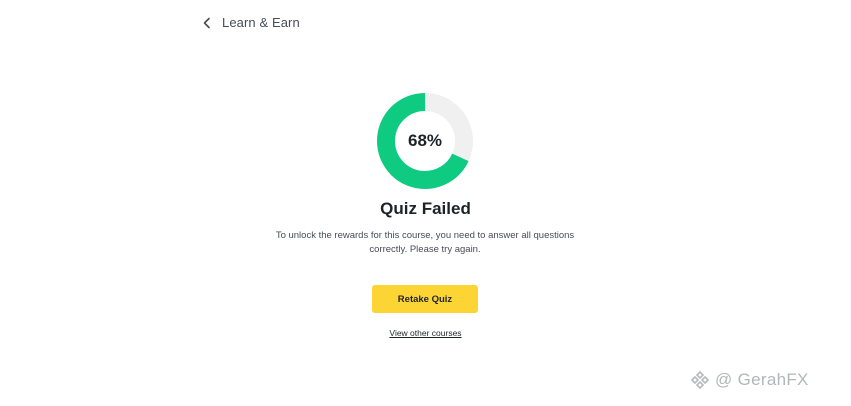  Describe the element at coordinates (261, 22) in the screenshot. I see `back-link-label: Learn & Earn` at that location.